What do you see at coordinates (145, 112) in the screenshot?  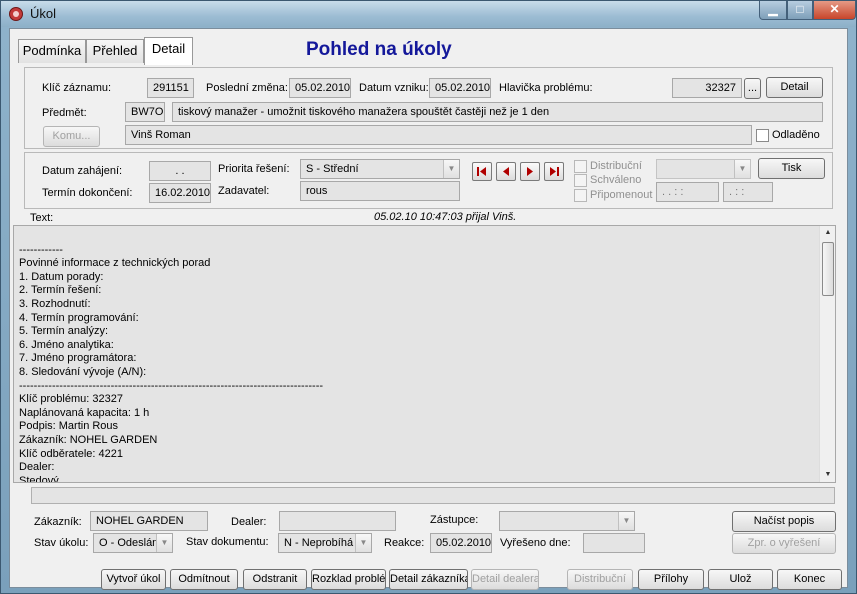 I see `subject-code-field: BW7O` at bounding box center [145, 112].